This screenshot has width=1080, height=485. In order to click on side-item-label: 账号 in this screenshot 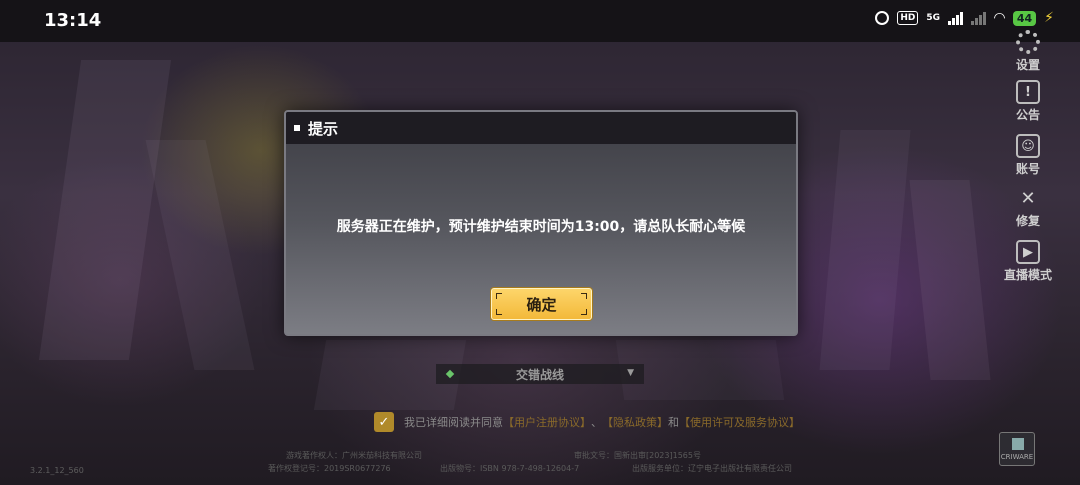, I will do `click(1027, 169)`.